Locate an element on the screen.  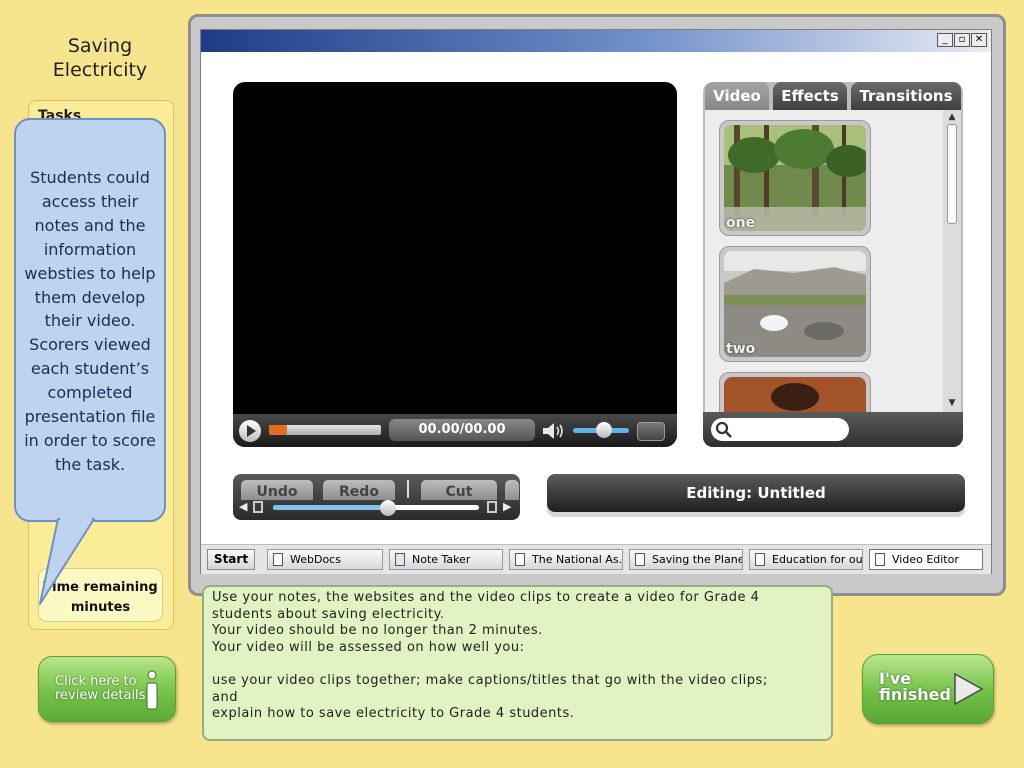
start-button: Start is located at coordinates (231, 559).